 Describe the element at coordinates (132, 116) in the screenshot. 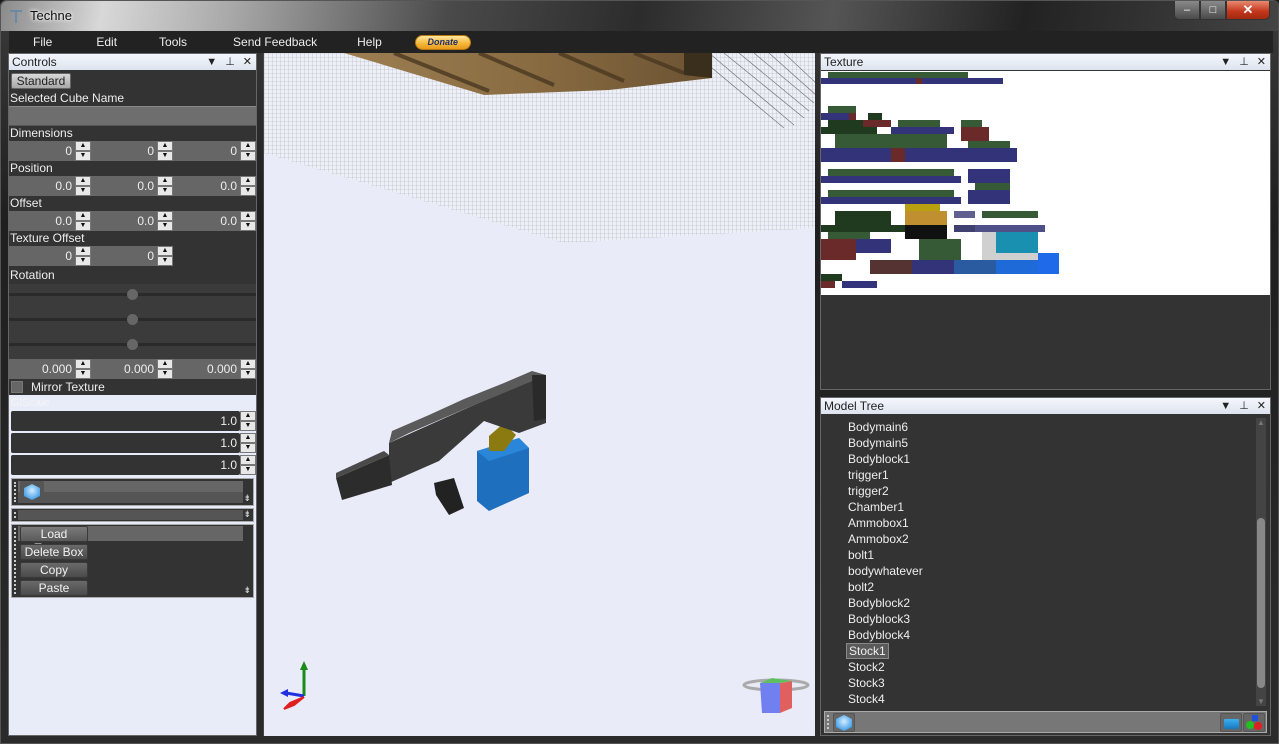

I see `selected-cube-name-input` at that location.